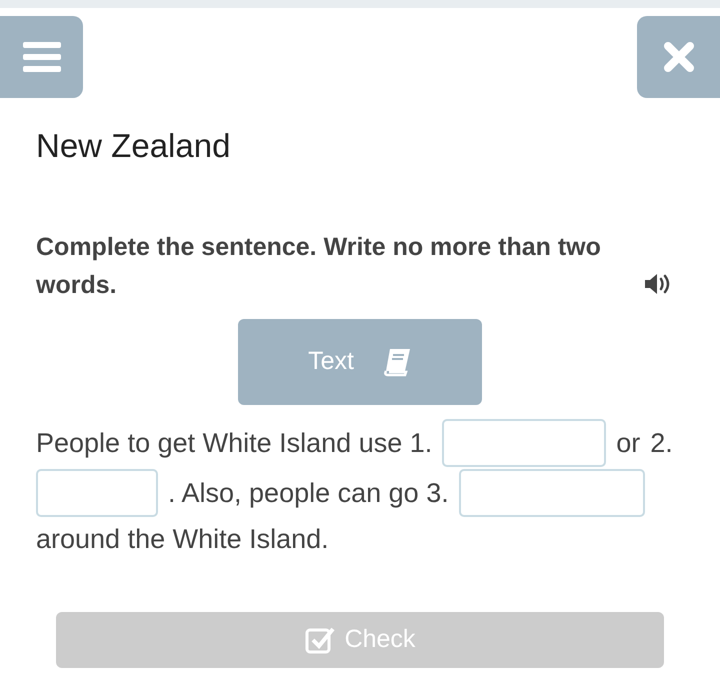 This screenshot has width=720, height=687. I want to click on sentence-text: 2., so click(661, 443).